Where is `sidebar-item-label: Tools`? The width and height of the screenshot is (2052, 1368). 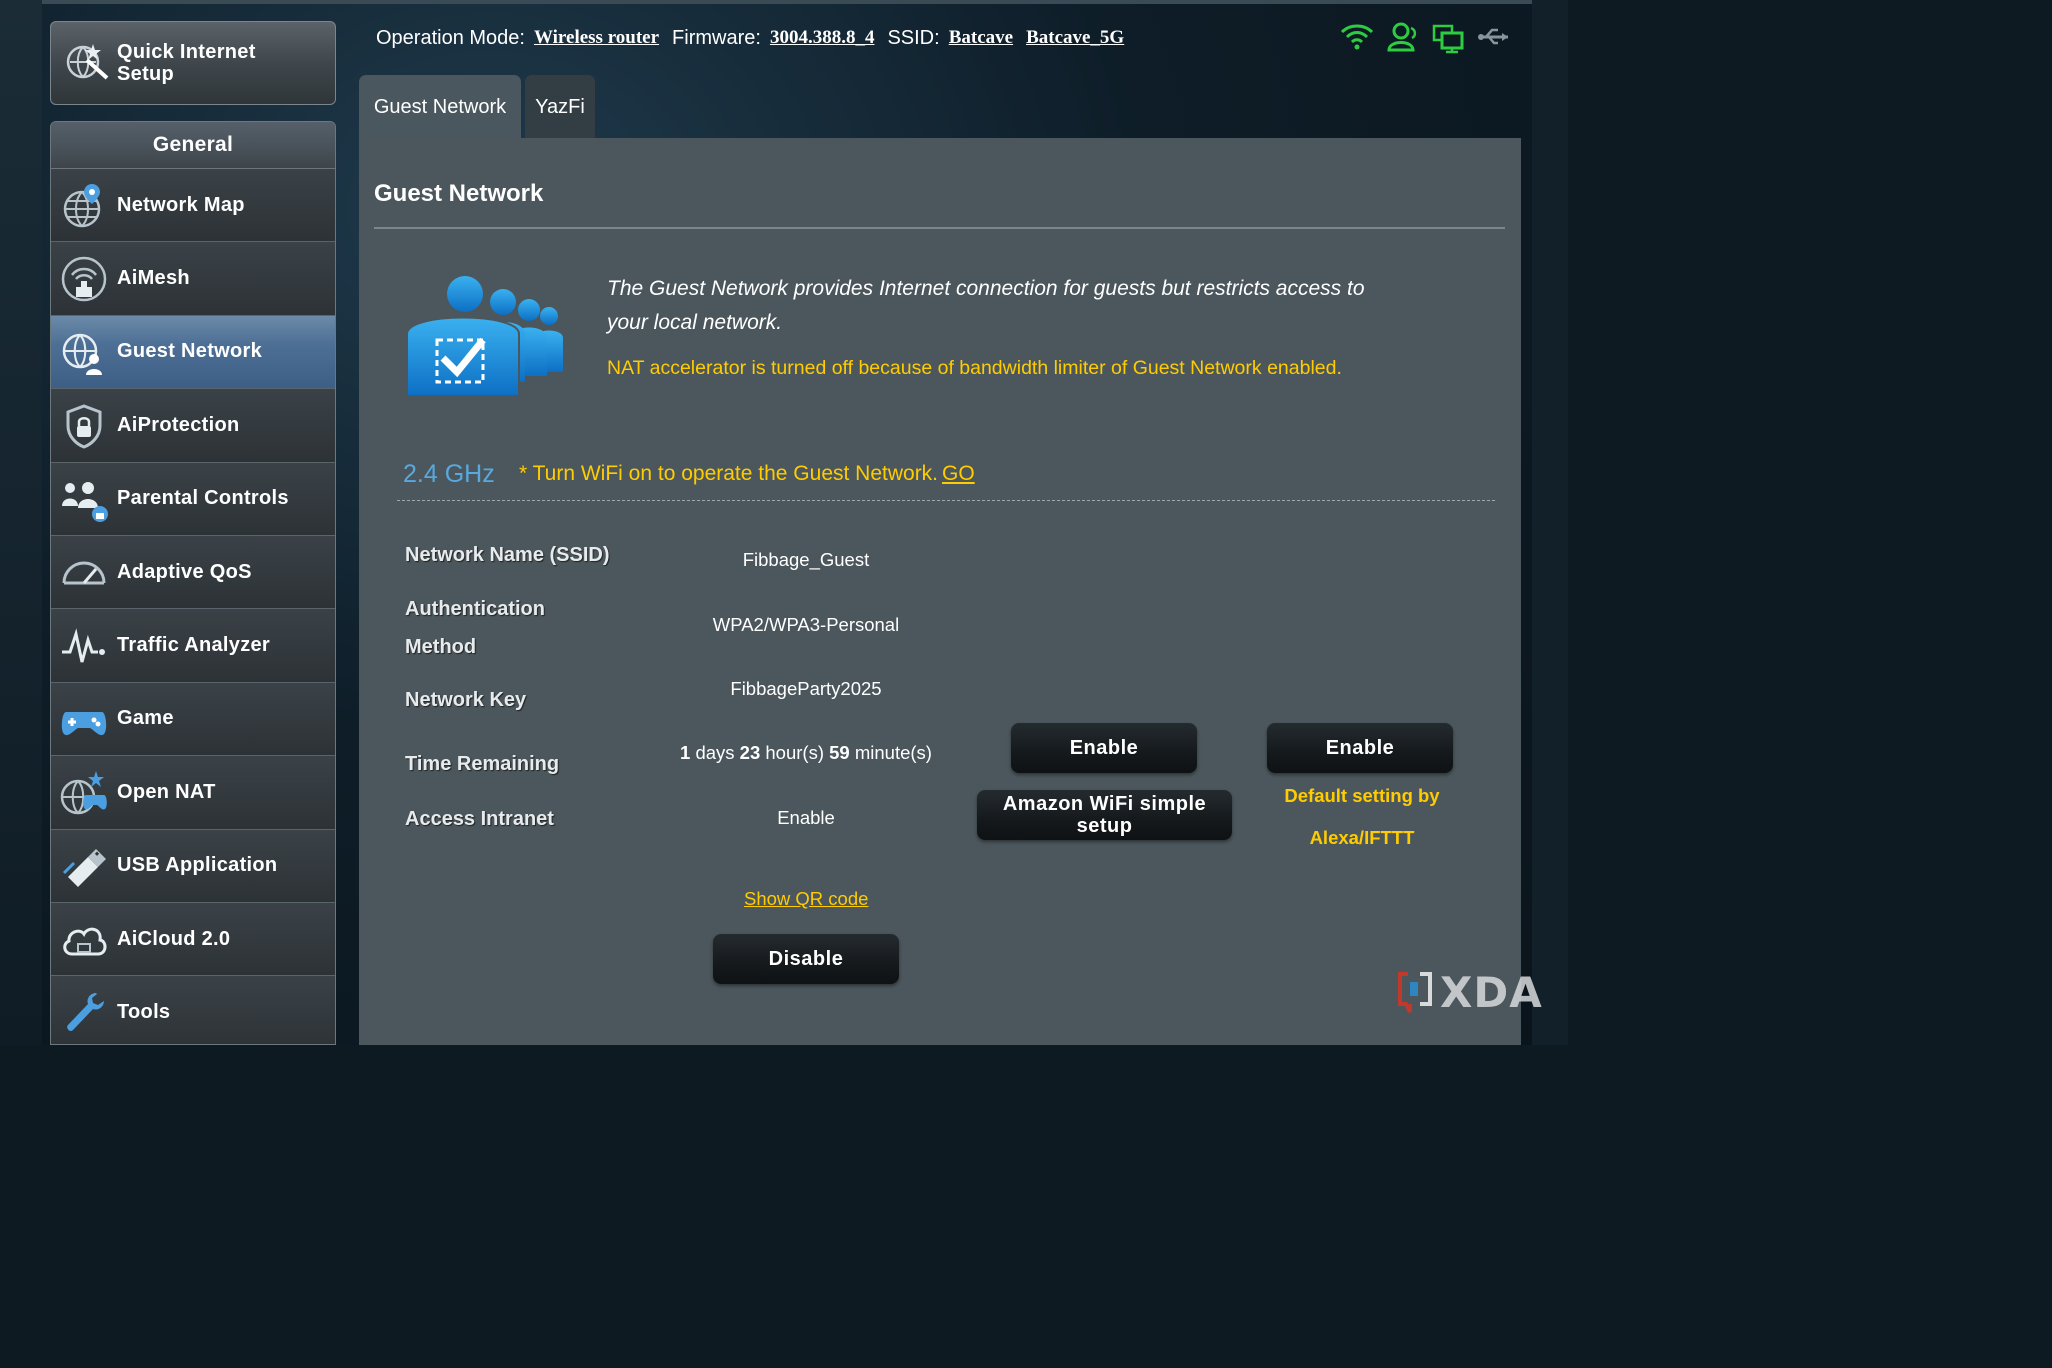
sidebar-item-label: Tools is located at coordinates (144, 1011).